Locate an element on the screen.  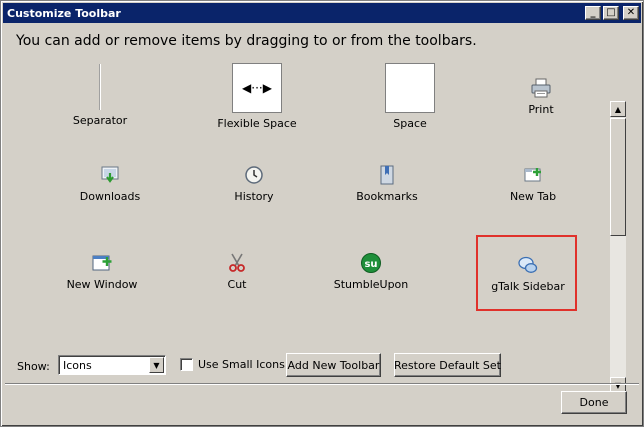
item-label: StumbleUpon is located at coordinates (371, 284).